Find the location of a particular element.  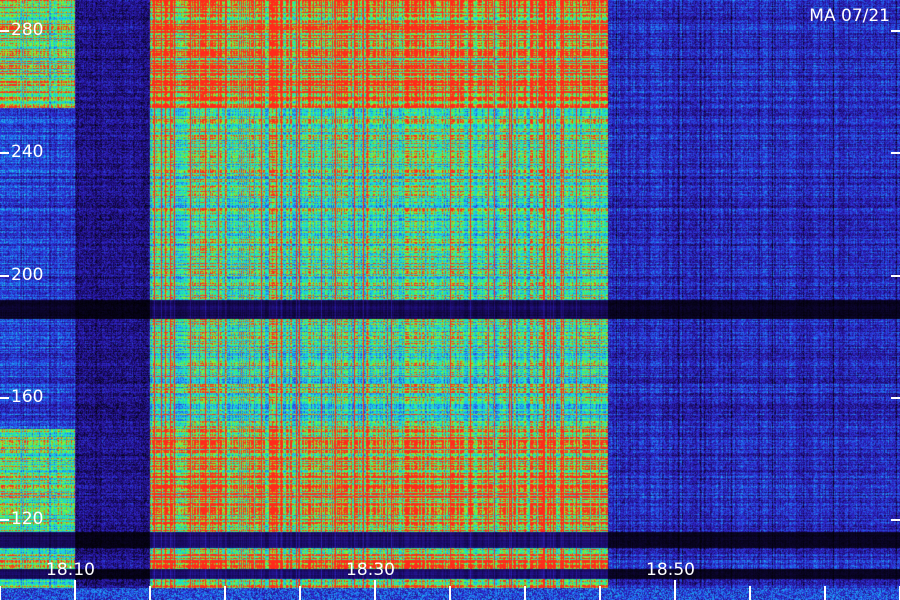

x-tick-label: 18:10 is located at coordinates (70, 570).